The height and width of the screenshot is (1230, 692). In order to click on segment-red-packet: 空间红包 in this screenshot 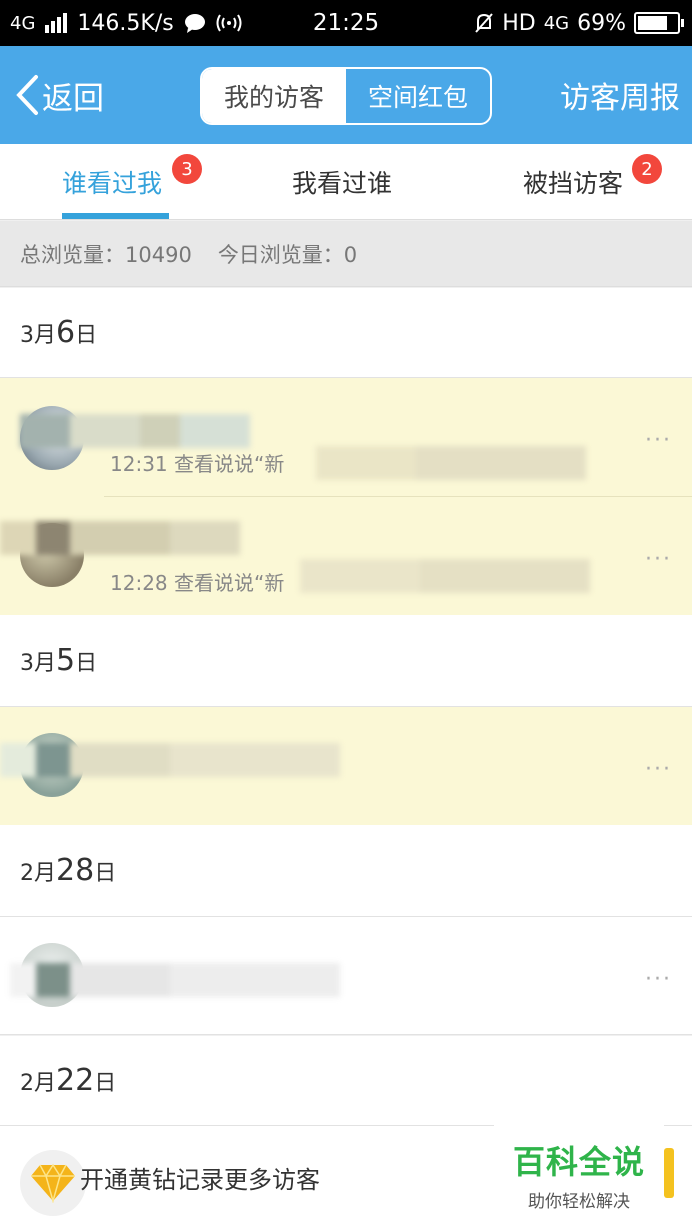, I will do `click(418, 96)`.